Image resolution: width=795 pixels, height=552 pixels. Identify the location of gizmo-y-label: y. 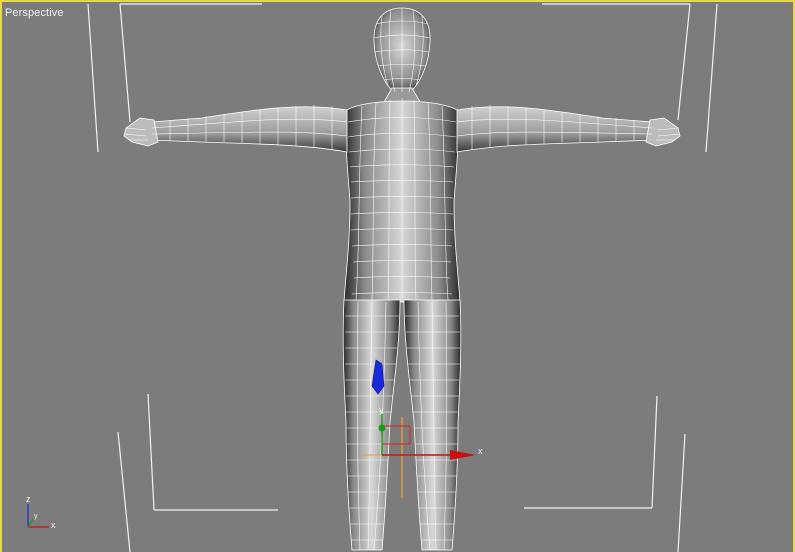
(381, 410).